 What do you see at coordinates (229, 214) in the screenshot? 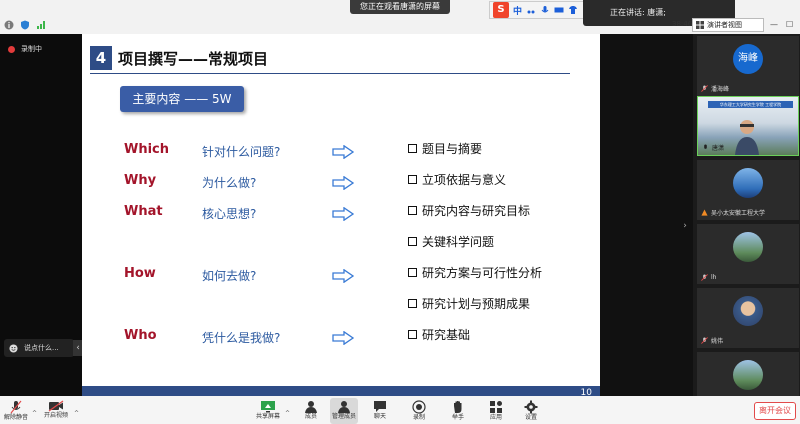
I see `question-text: 核心思想?` at bounding box center [229, 214].